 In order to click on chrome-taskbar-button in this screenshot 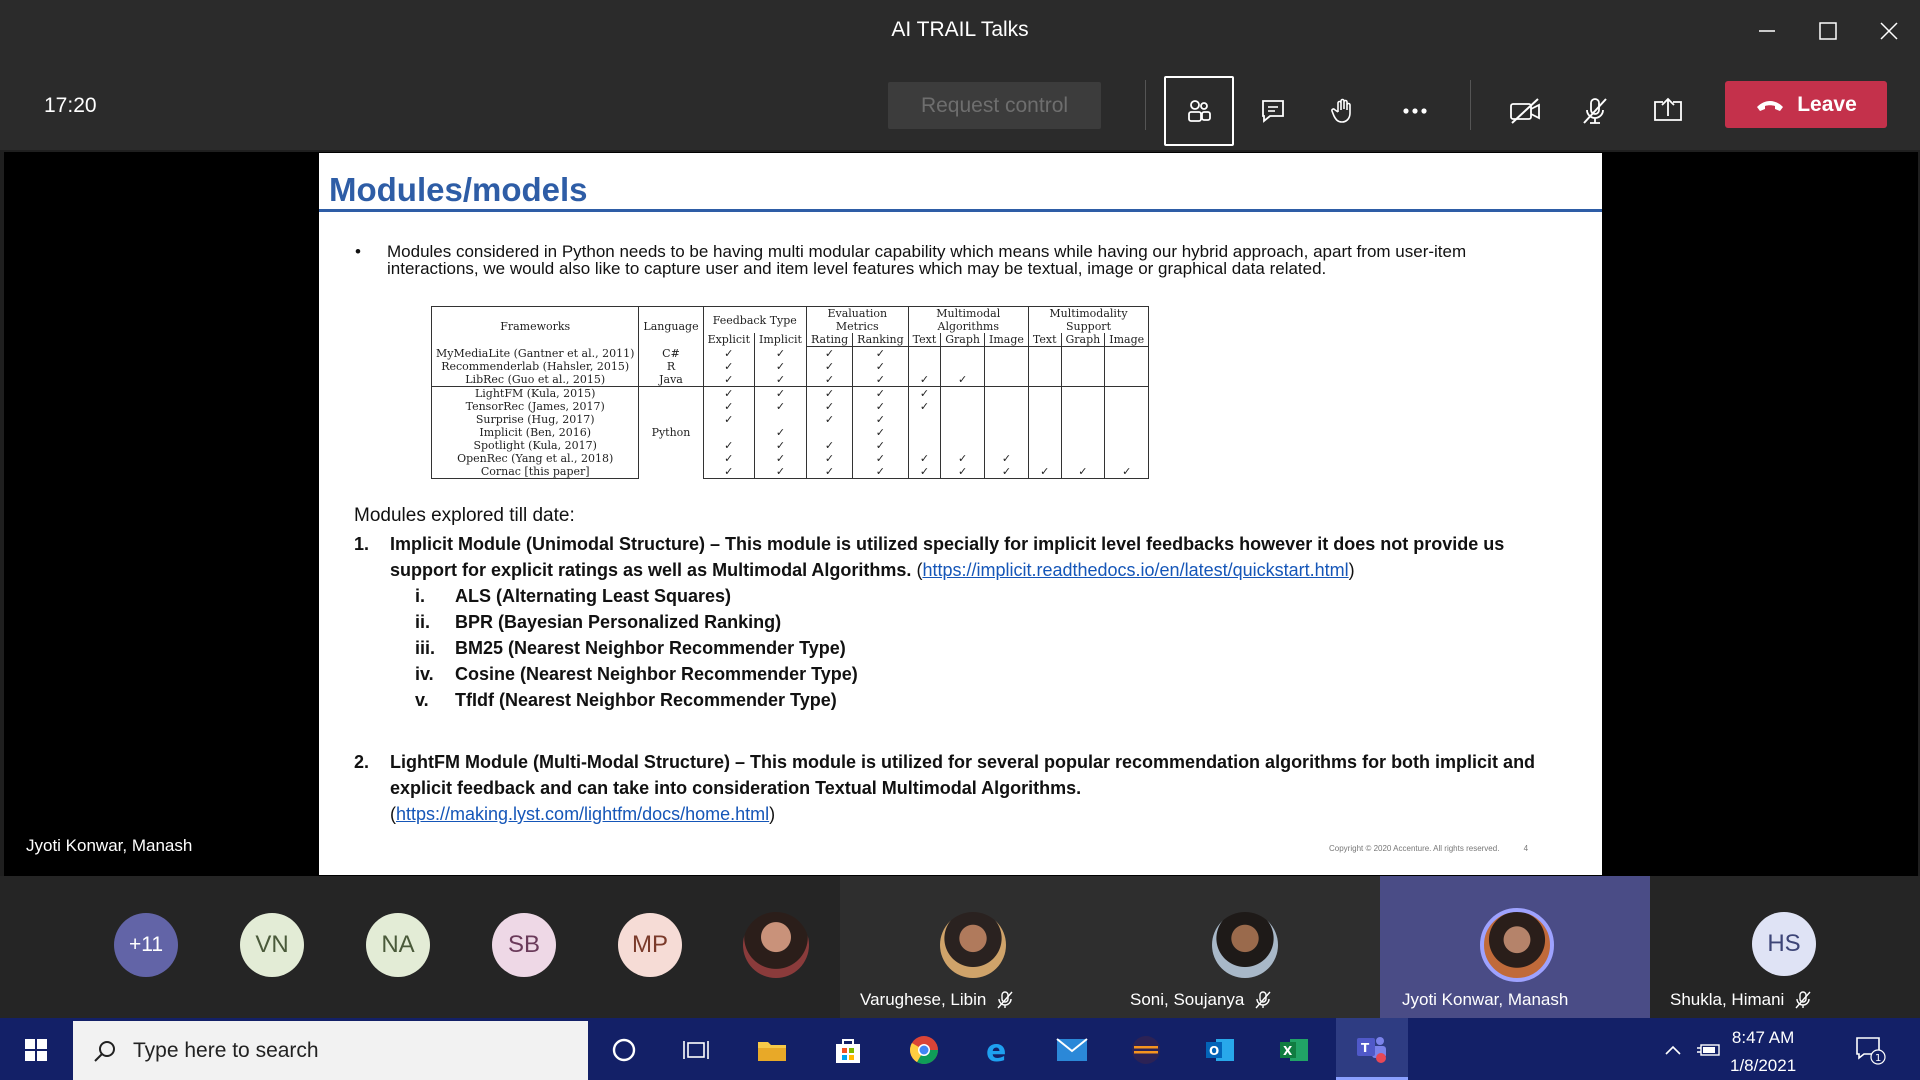, I will do `click(924, 1050)`.